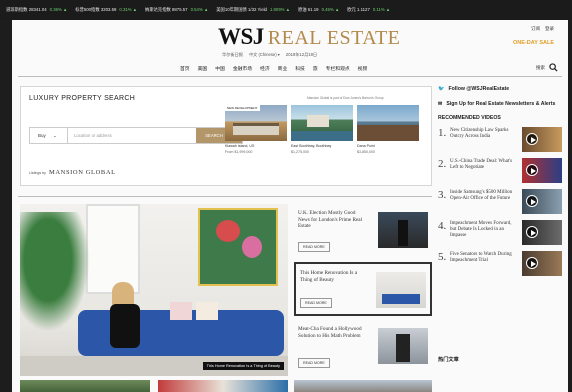 This screenshot has width=572, height=392. What do you see at coordinates (535, 29) in the screenshot?
I see `subscribe-link: 订阅` at bounding box center [535, 29].